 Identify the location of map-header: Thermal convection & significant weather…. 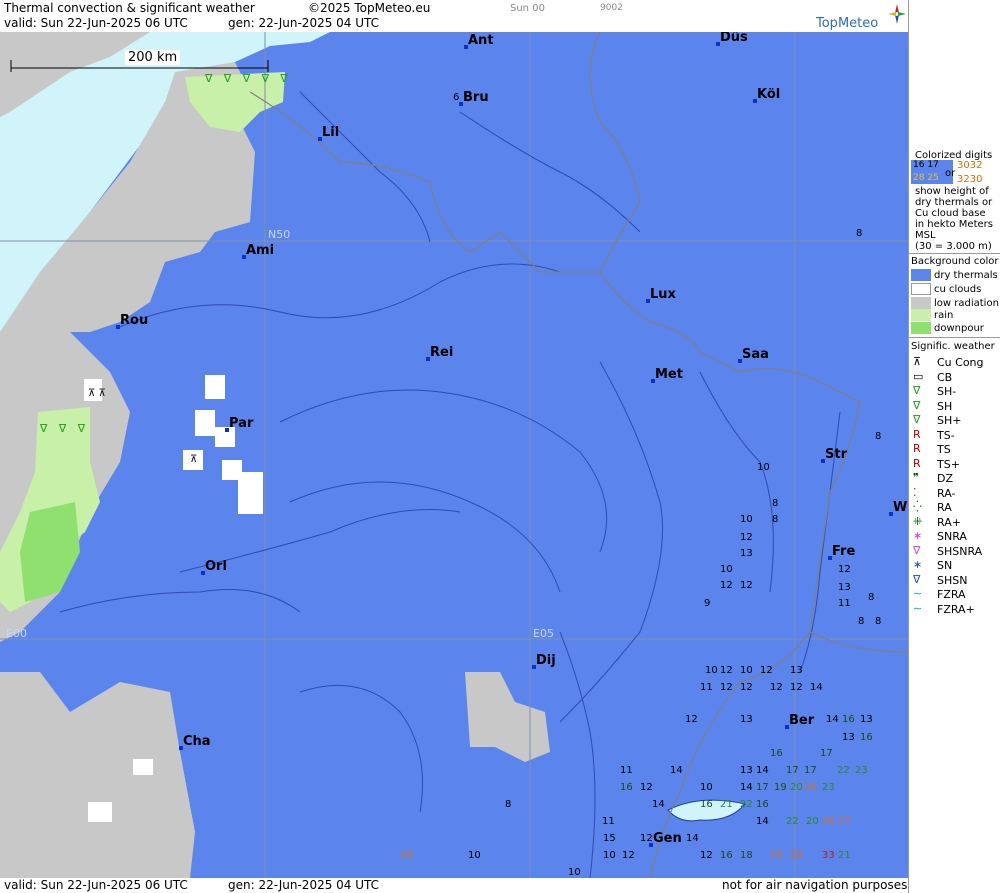
(454, 16).